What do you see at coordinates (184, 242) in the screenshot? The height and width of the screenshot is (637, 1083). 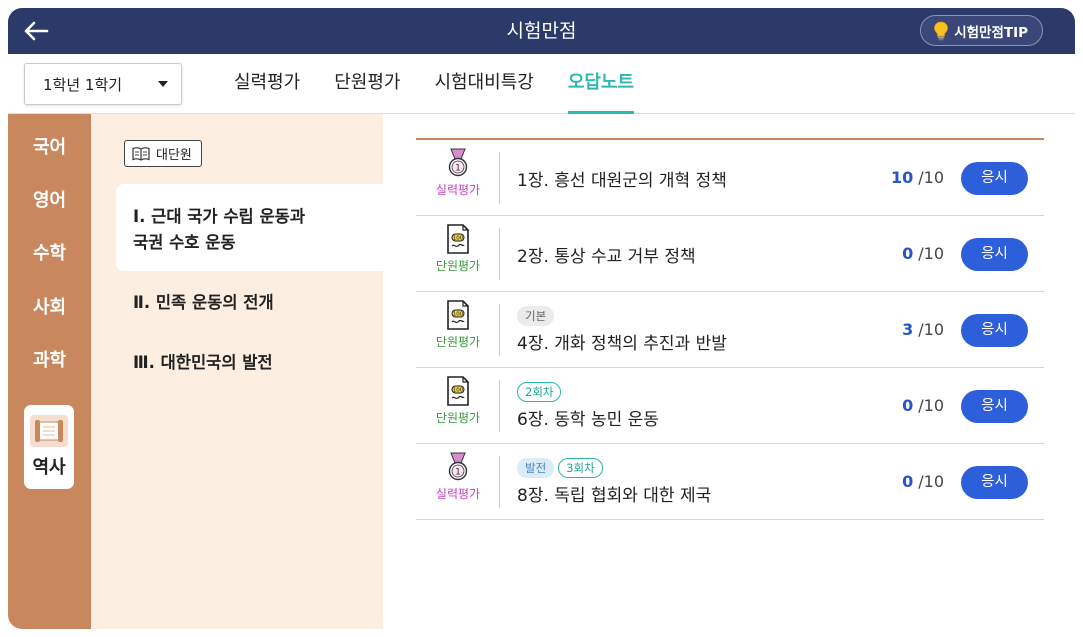 I see `unit-item-1-line2: 국권 수호 운동` at bounding box center [184, 242].